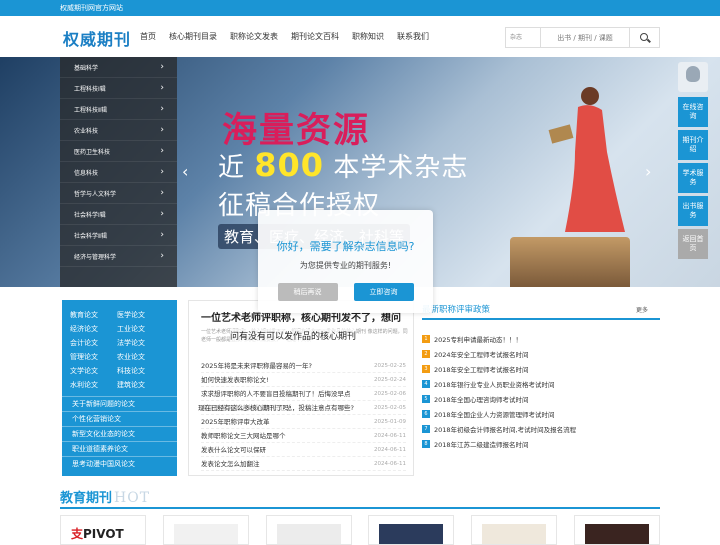  I want to click on list-item: 5 2018年全国心理咨询师考试时间, so click(541, 398).